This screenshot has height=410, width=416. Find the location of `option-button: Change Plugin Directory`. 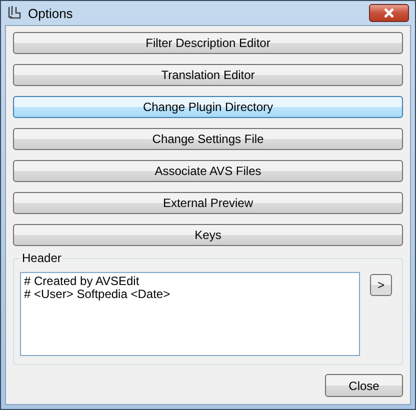

option-button: Change Plugin Directory is located at coordinates (208, 107).